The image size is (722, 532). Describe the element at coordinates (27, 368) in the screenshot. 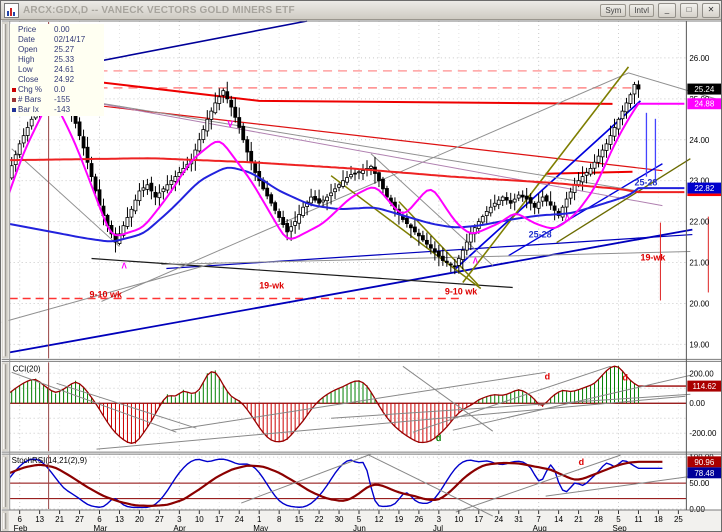

I see `cci-panel-title: CCI(20)` at that location.